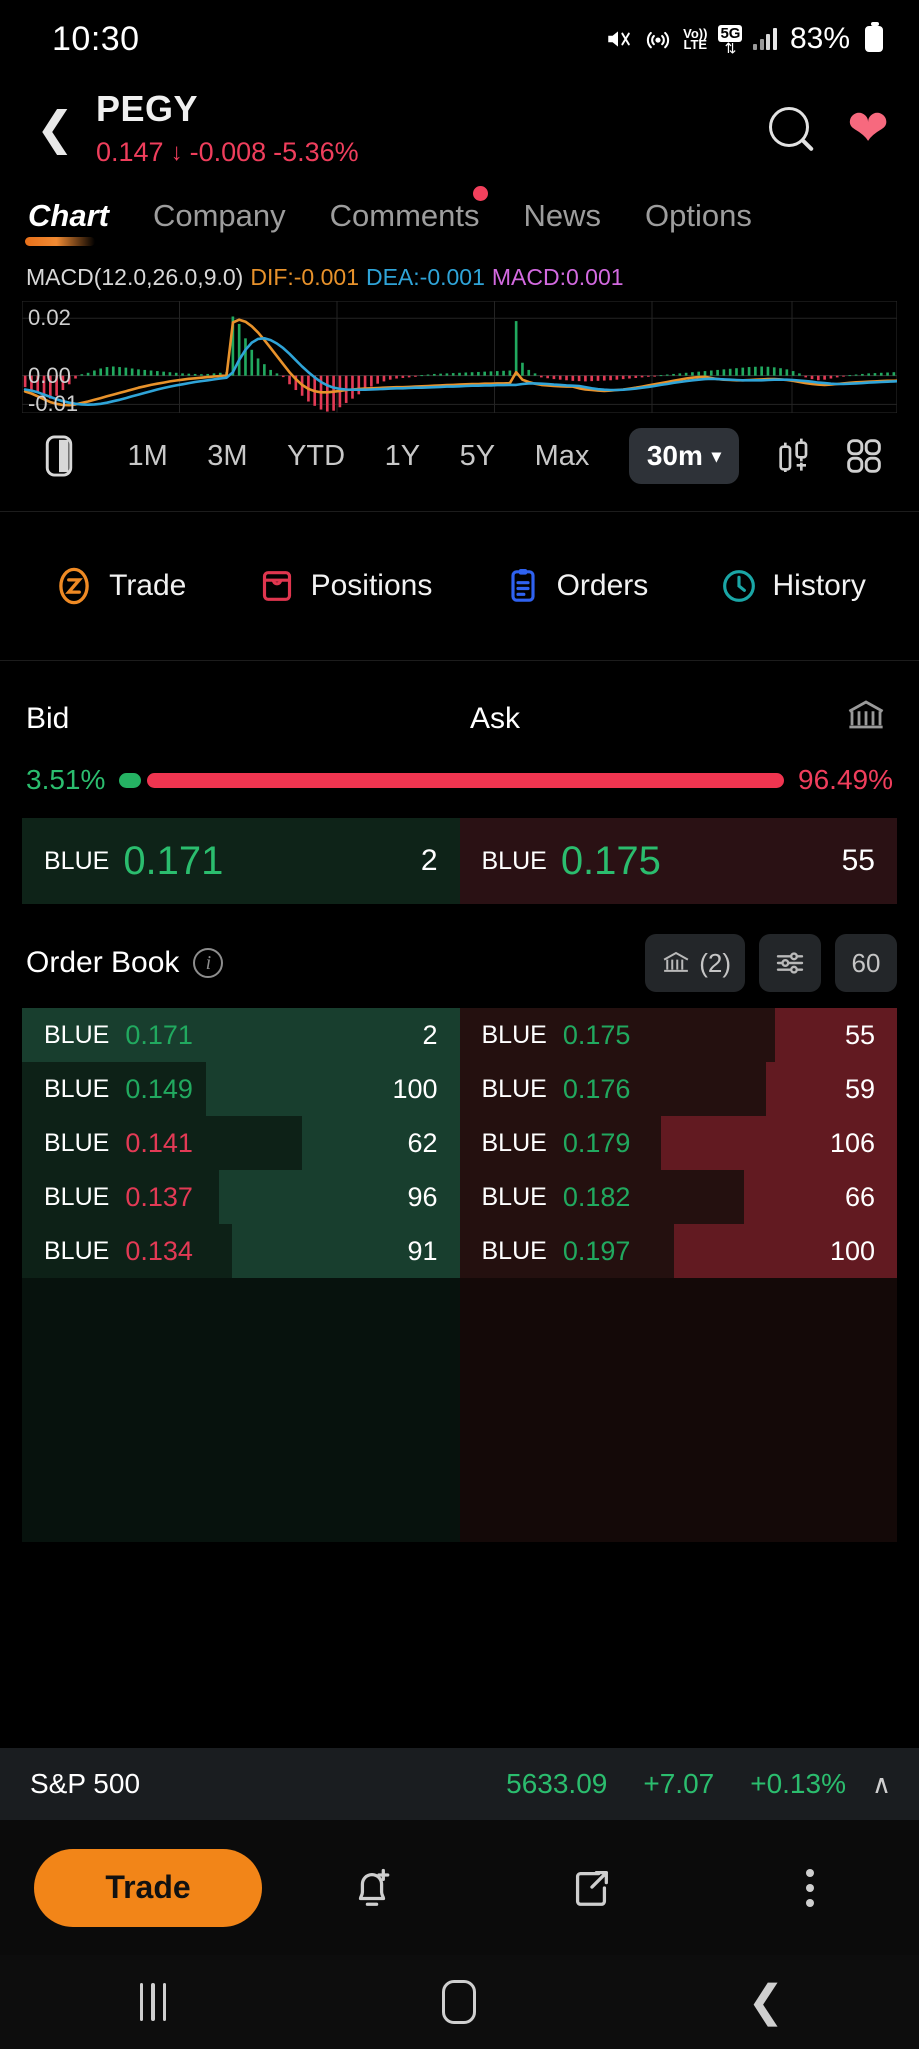 Image resolution: width=919 pixels, height=2049 pixels. Describe the element at coordinates (715, 962) in the screenshot. I see `exchange-count: (2)` at that location.